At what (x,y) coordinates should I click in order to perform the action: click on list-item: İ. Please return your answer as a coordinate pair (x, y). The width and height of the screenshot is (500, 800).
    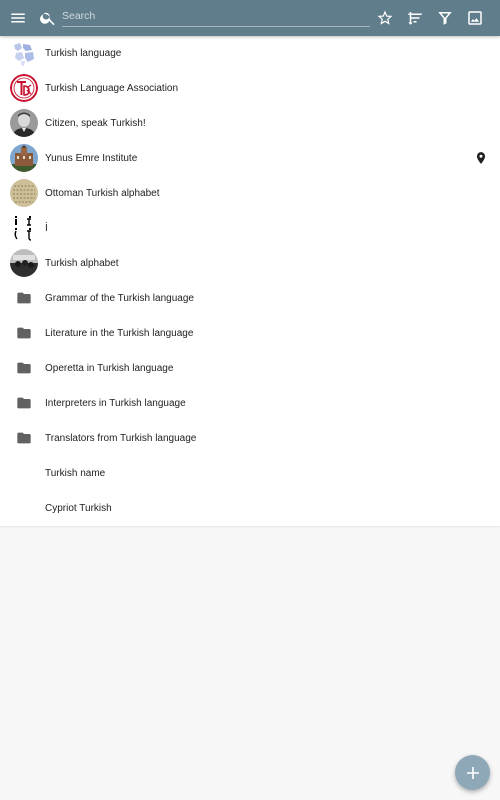
    Looking at the image, I should click on (250, 228).